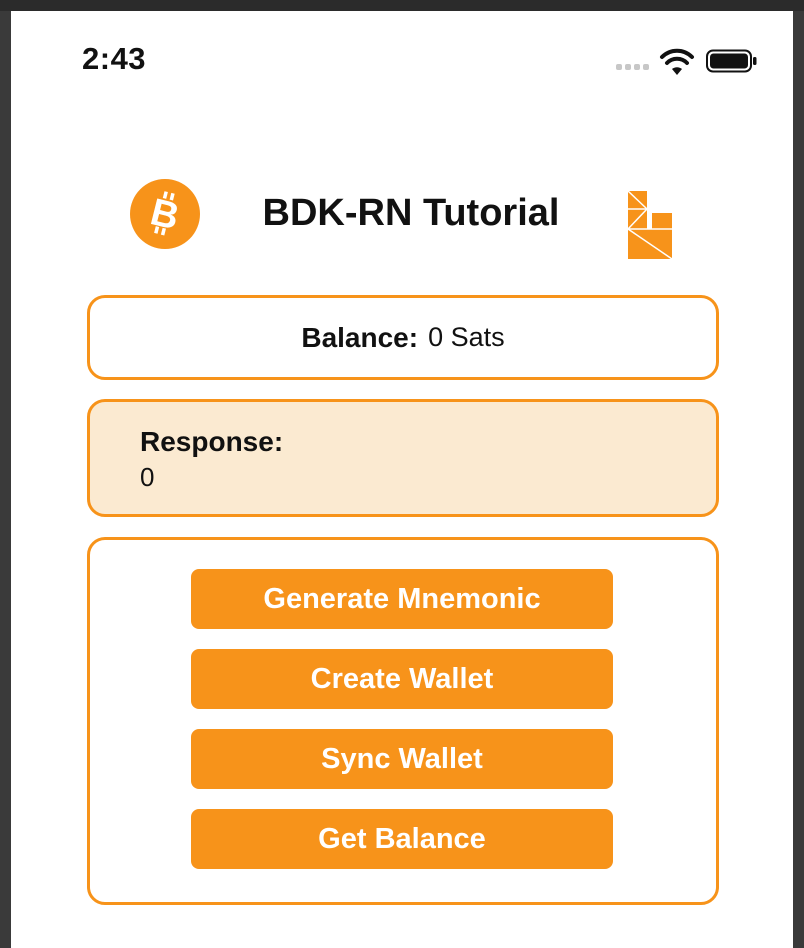 This screenshot has height=948, width=804. What do you see at coordinates (402, 599) in the screenshot?
I see `generate-mnemonic-button: Generate Mnemonic` at bounding box center [402, 599].